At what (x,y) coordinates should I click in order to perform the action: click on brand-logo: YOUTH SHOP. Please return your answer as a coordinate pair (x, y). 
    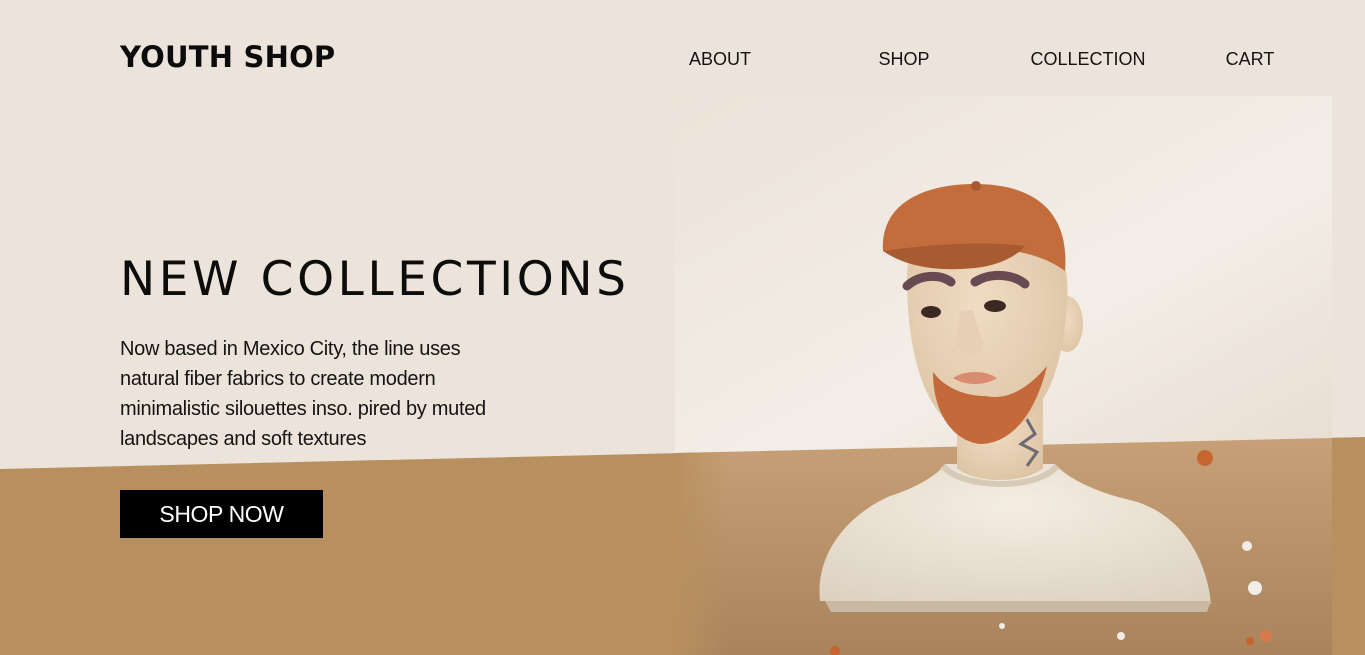
    Looking at the image, I should click on (227, 57).